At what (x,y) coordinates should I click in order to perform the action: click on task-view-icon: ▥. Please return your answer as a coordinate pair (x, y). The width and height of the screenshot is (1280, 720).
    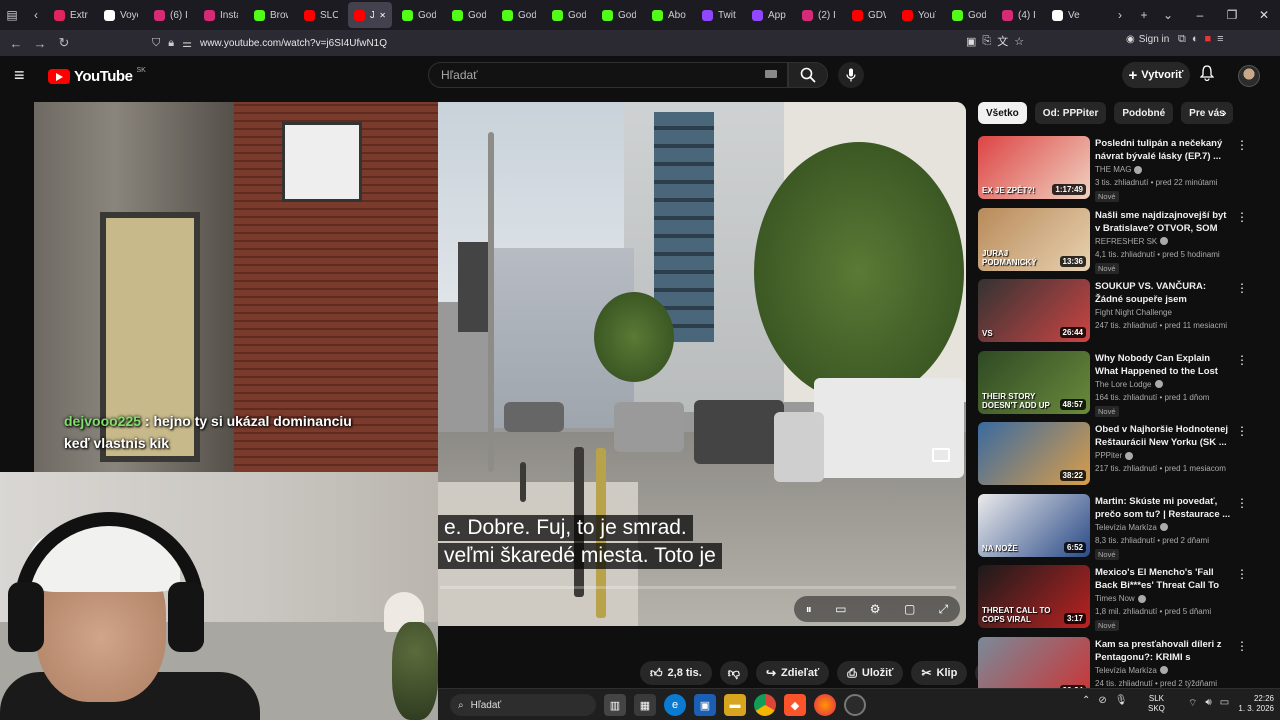
    Looking at the image, I should click on (615, 705).